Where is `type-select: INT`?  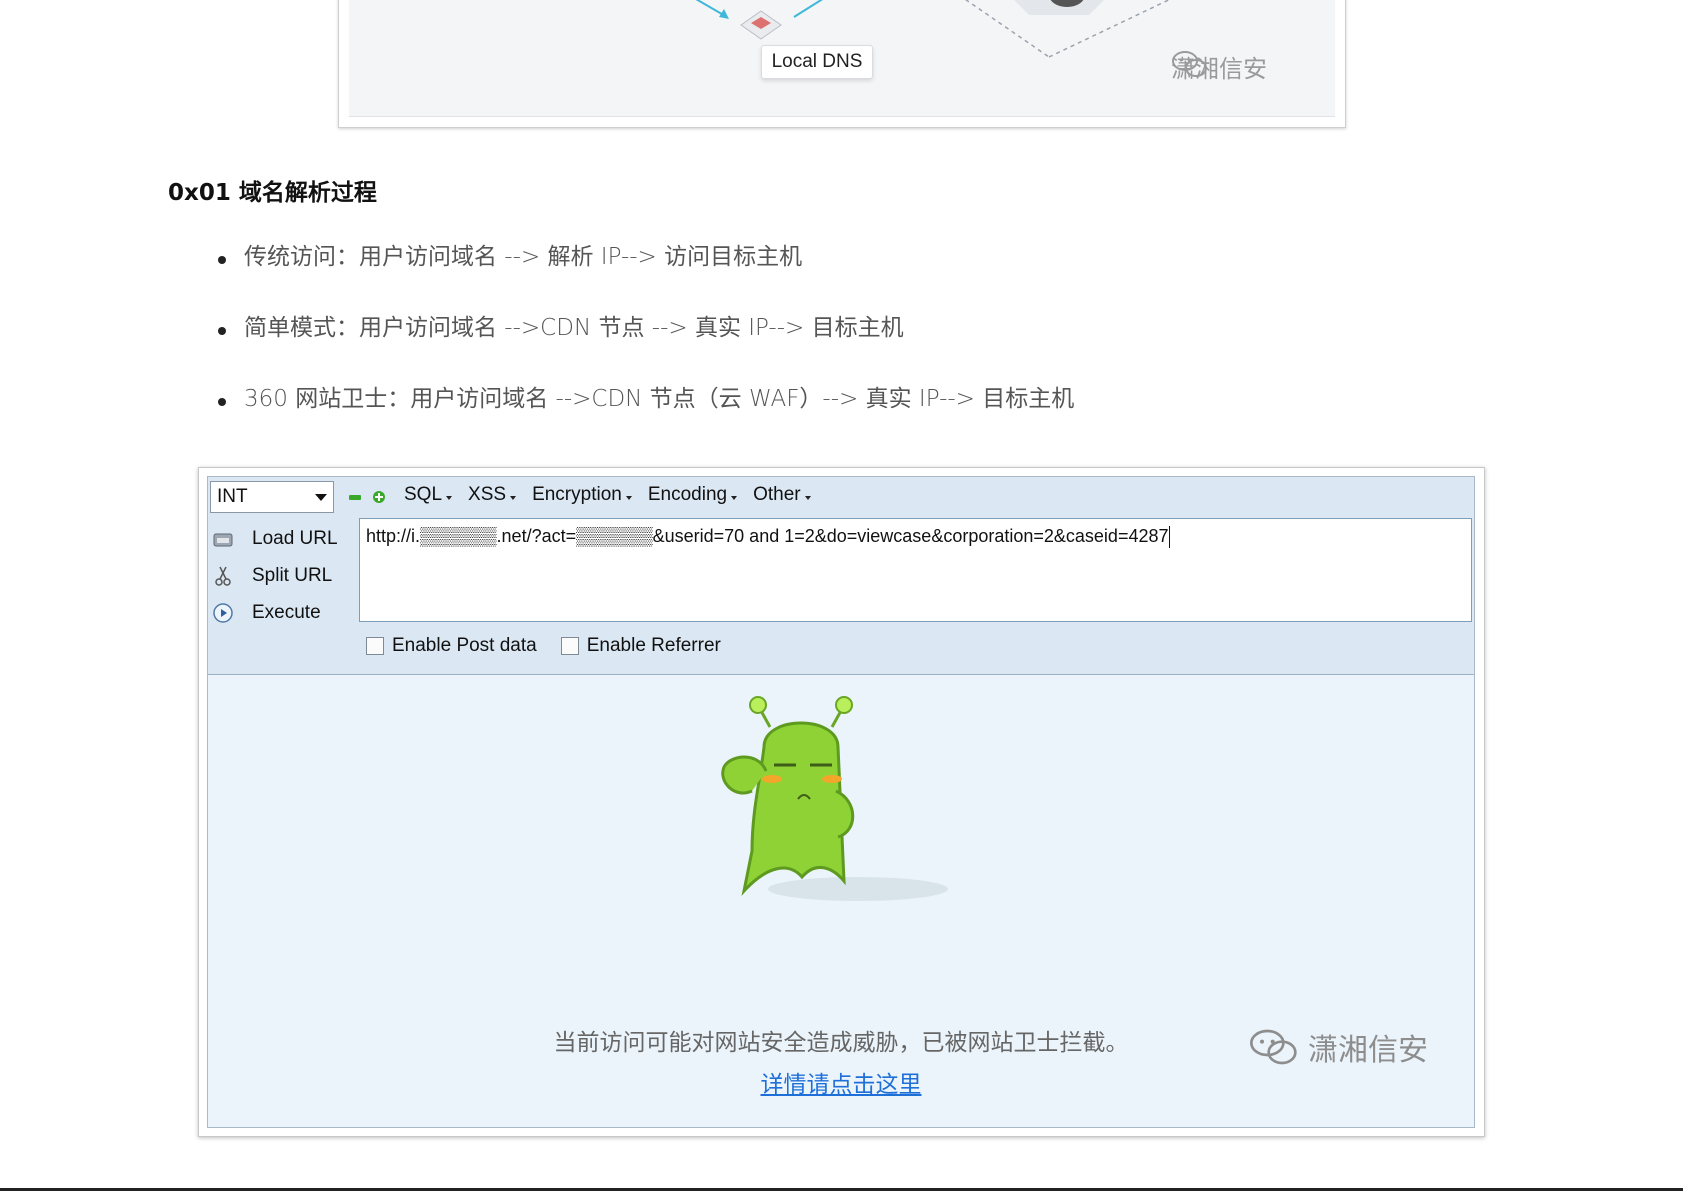
type-select: INT is located at coordinates (272, 497).